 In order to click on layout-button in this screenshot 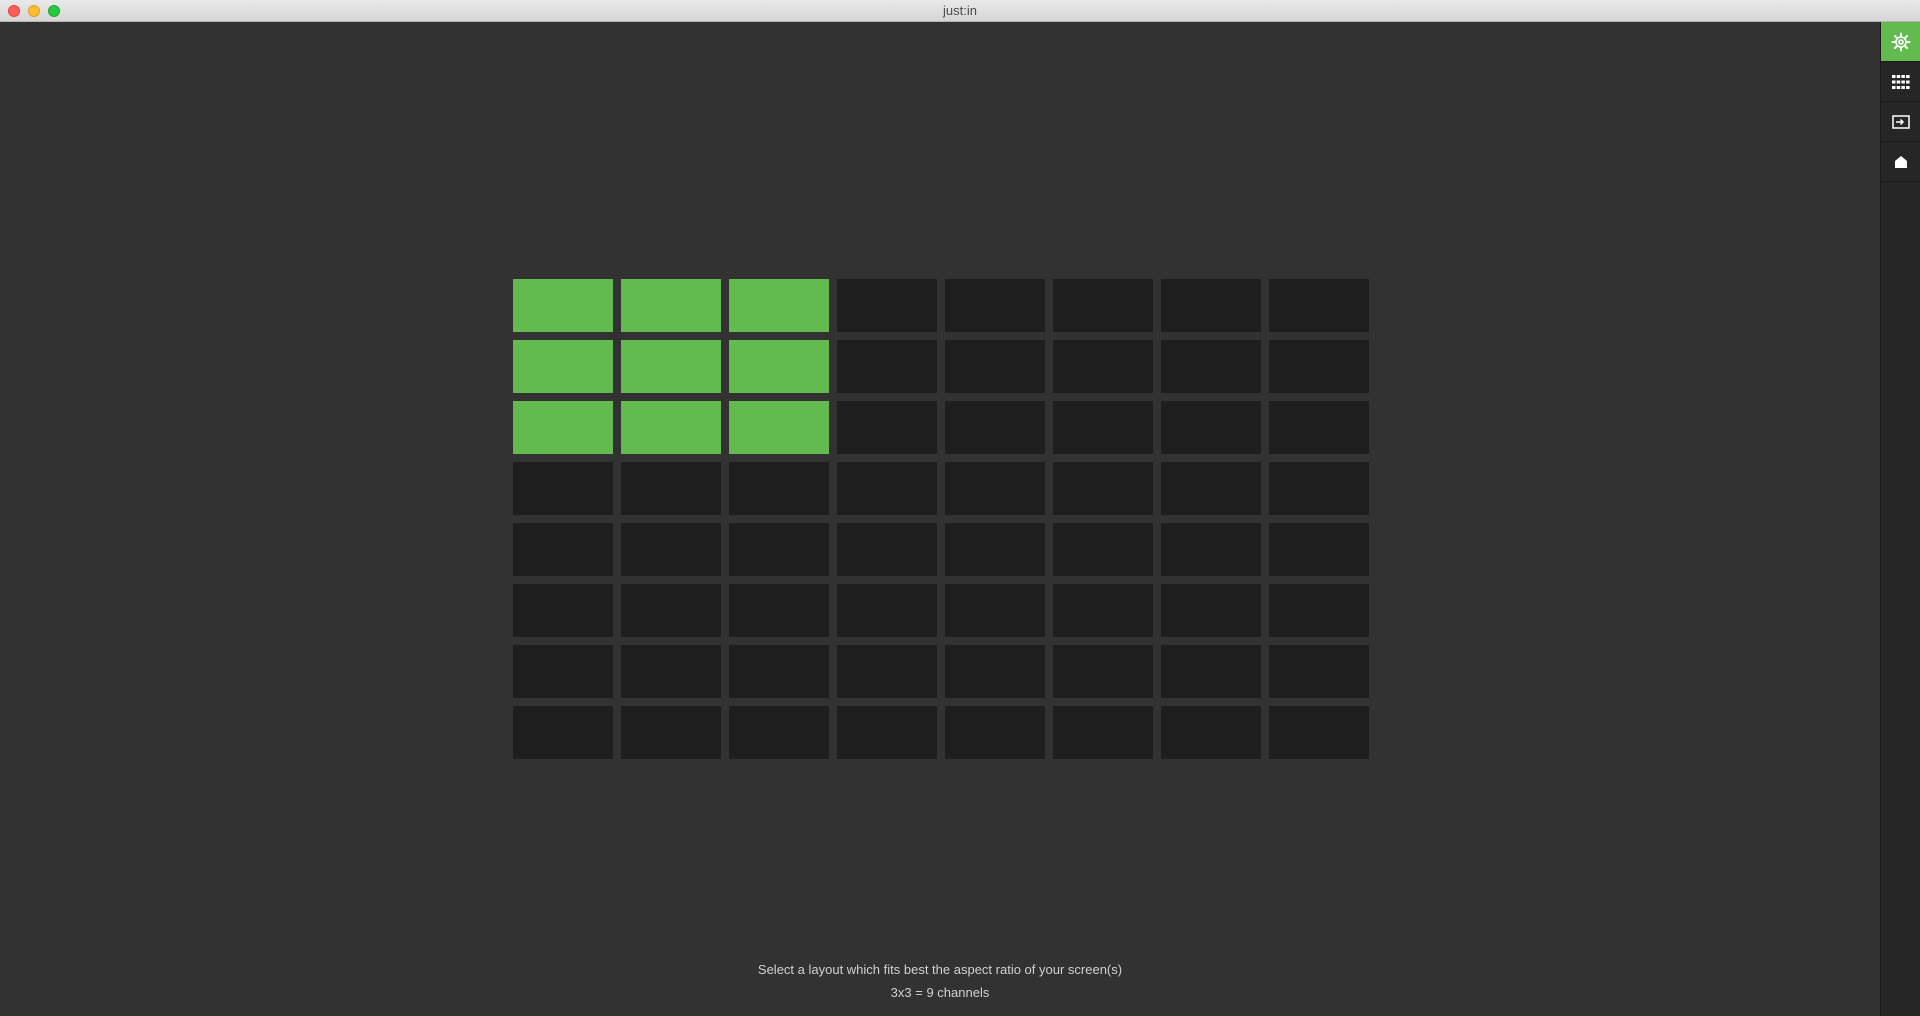, I will do `click(1900, 82)`.